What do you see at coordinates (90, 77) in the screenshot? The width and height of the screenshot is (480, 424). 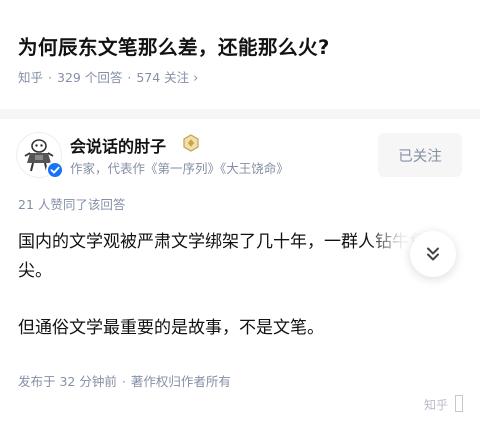 I see `answer-count: 329 个回答` at bounding box center [90, 77].